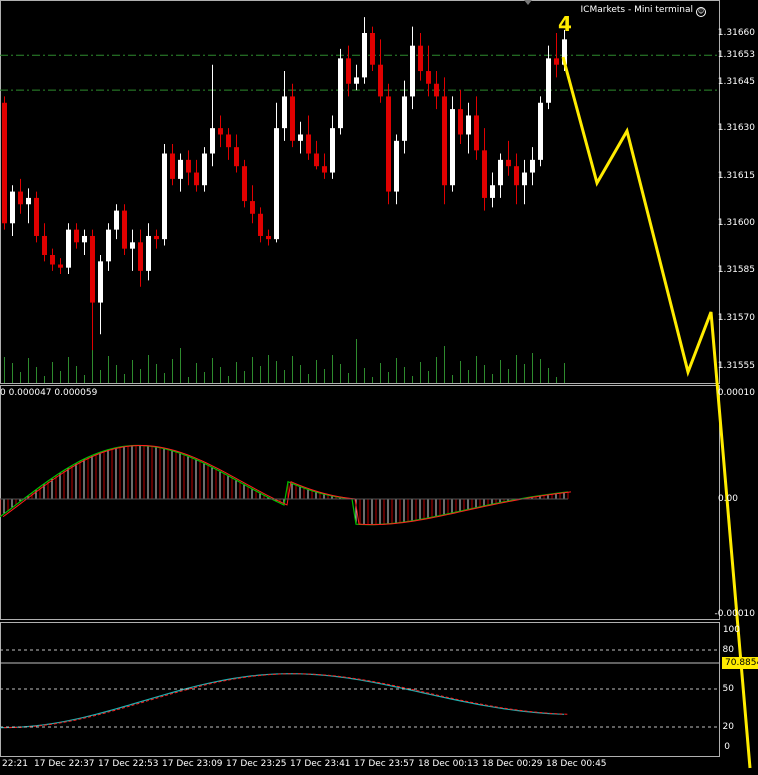 The width and height of the screenshot is (758, 775). I want to click on macd-axis-label: 0.00010, so click(736, 393).